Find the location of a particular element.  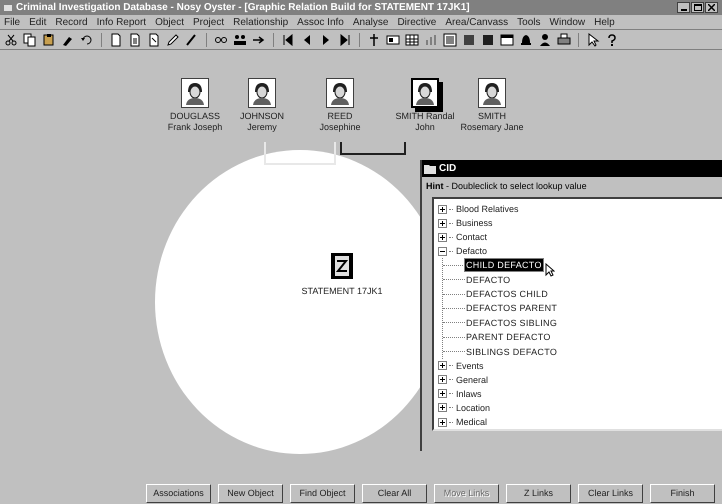

collapse-icon is located at coordinates (442, 251).